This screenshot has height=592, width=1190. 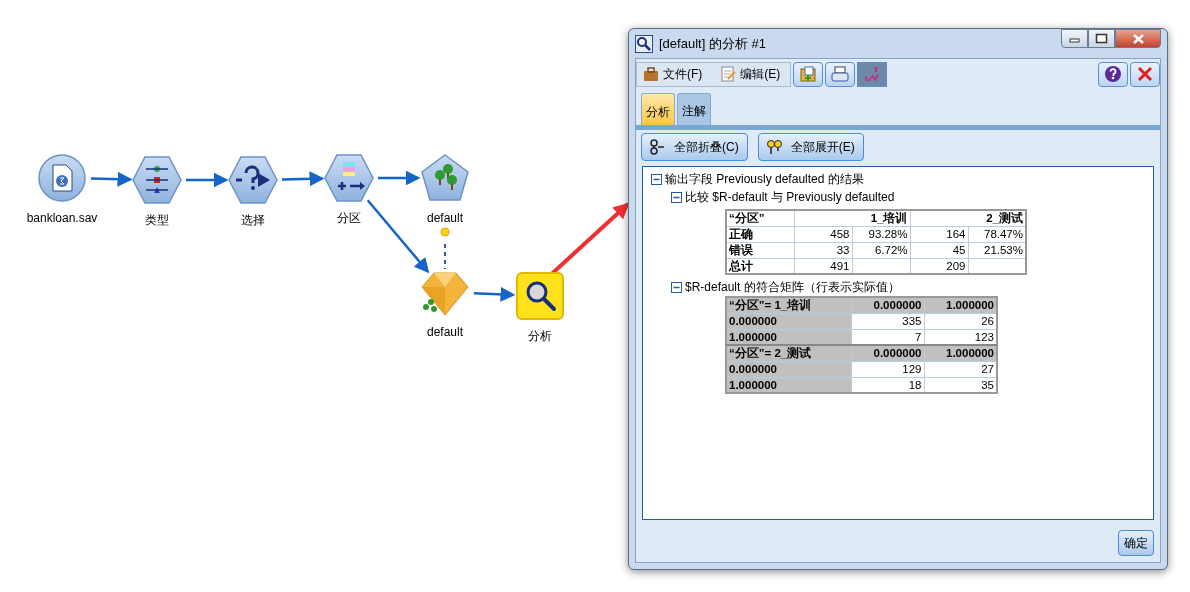 I want to click on column-header: “分区”= 1_培训, so click(x=788, y=305).